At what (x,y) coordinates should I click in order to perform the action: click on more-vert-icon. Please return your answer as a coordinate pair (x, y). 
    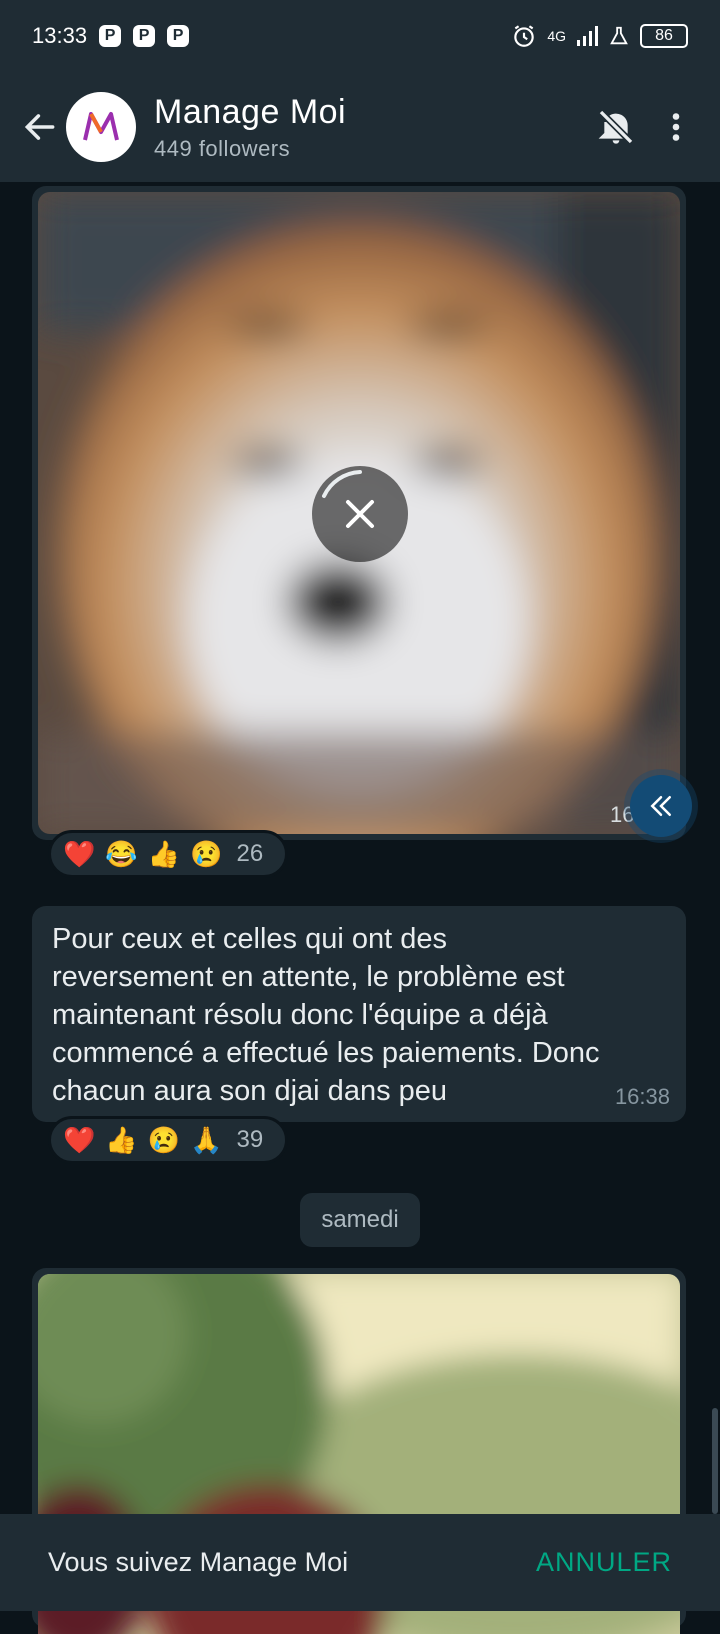
    Looking at the image, I should click on (676, 127).